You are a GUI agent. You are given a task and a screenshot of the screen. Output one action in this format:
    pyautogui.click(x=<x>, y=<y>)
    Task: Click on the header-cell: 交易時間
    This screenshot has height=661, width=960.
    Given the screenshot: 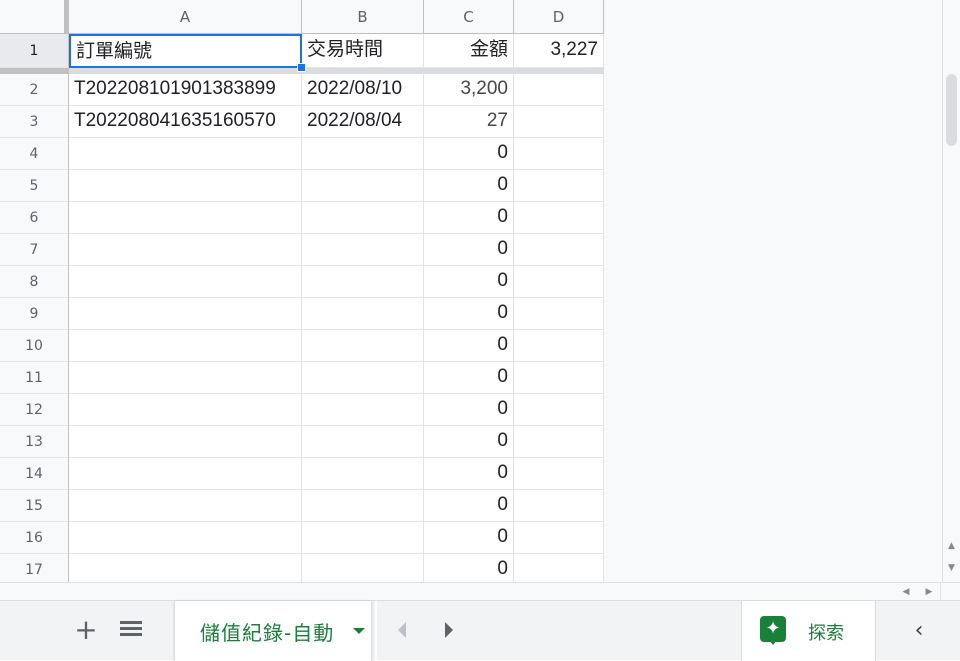 What is the action you would take?
    pyautogui.click(x=363, y=51)
    